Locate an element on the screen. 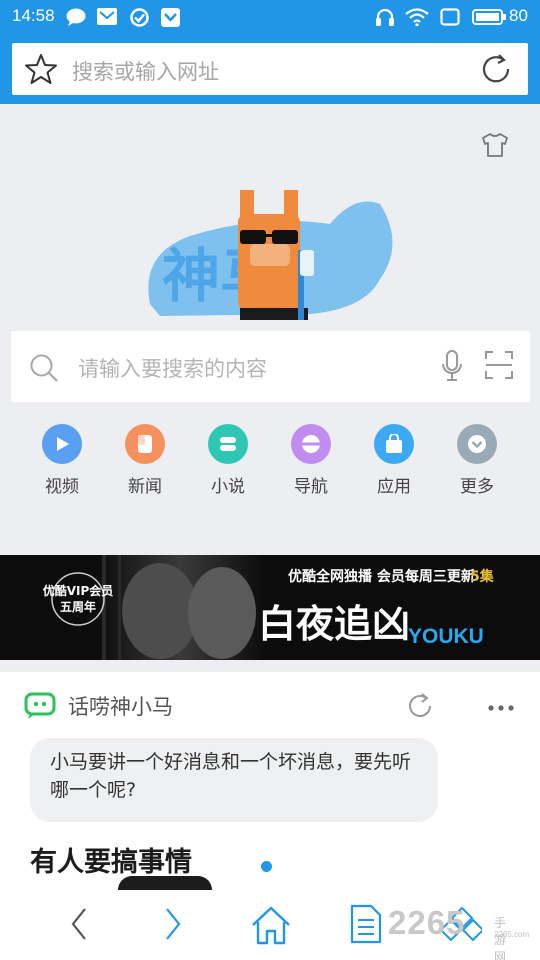 The image size is (540, 960). shortcut-label: 更多 is located at coordinates (477, 487).